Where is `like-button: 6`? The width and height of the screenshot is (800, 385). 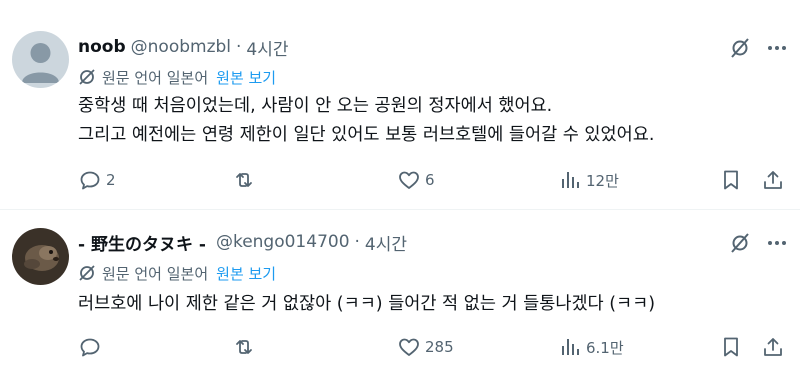
like-button: 6 is located at coordinates (416, 180).